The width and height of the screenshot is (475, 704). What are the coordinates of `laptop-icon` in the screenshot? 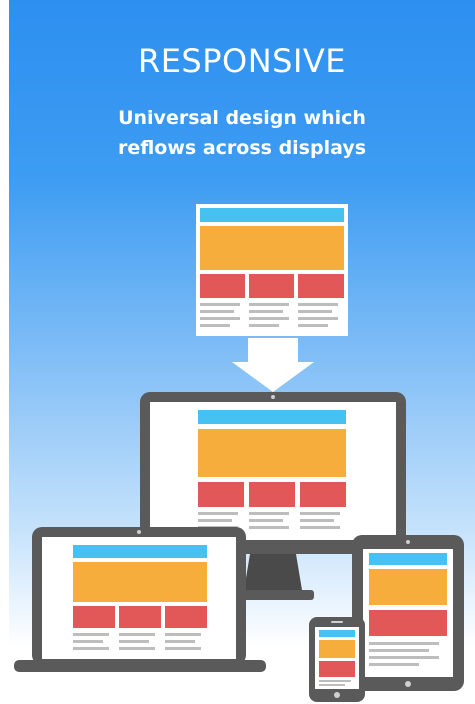 It's located at (140, 599).